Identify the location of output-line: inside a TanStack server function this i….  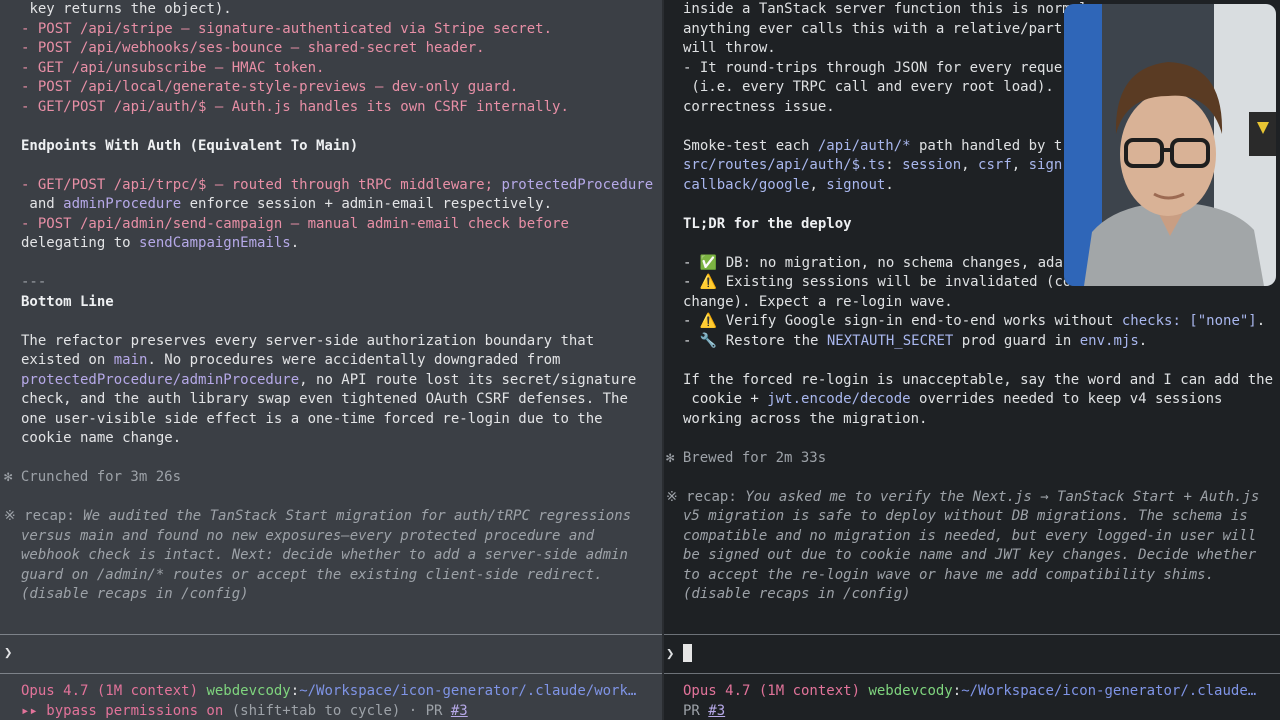
(885, 9).